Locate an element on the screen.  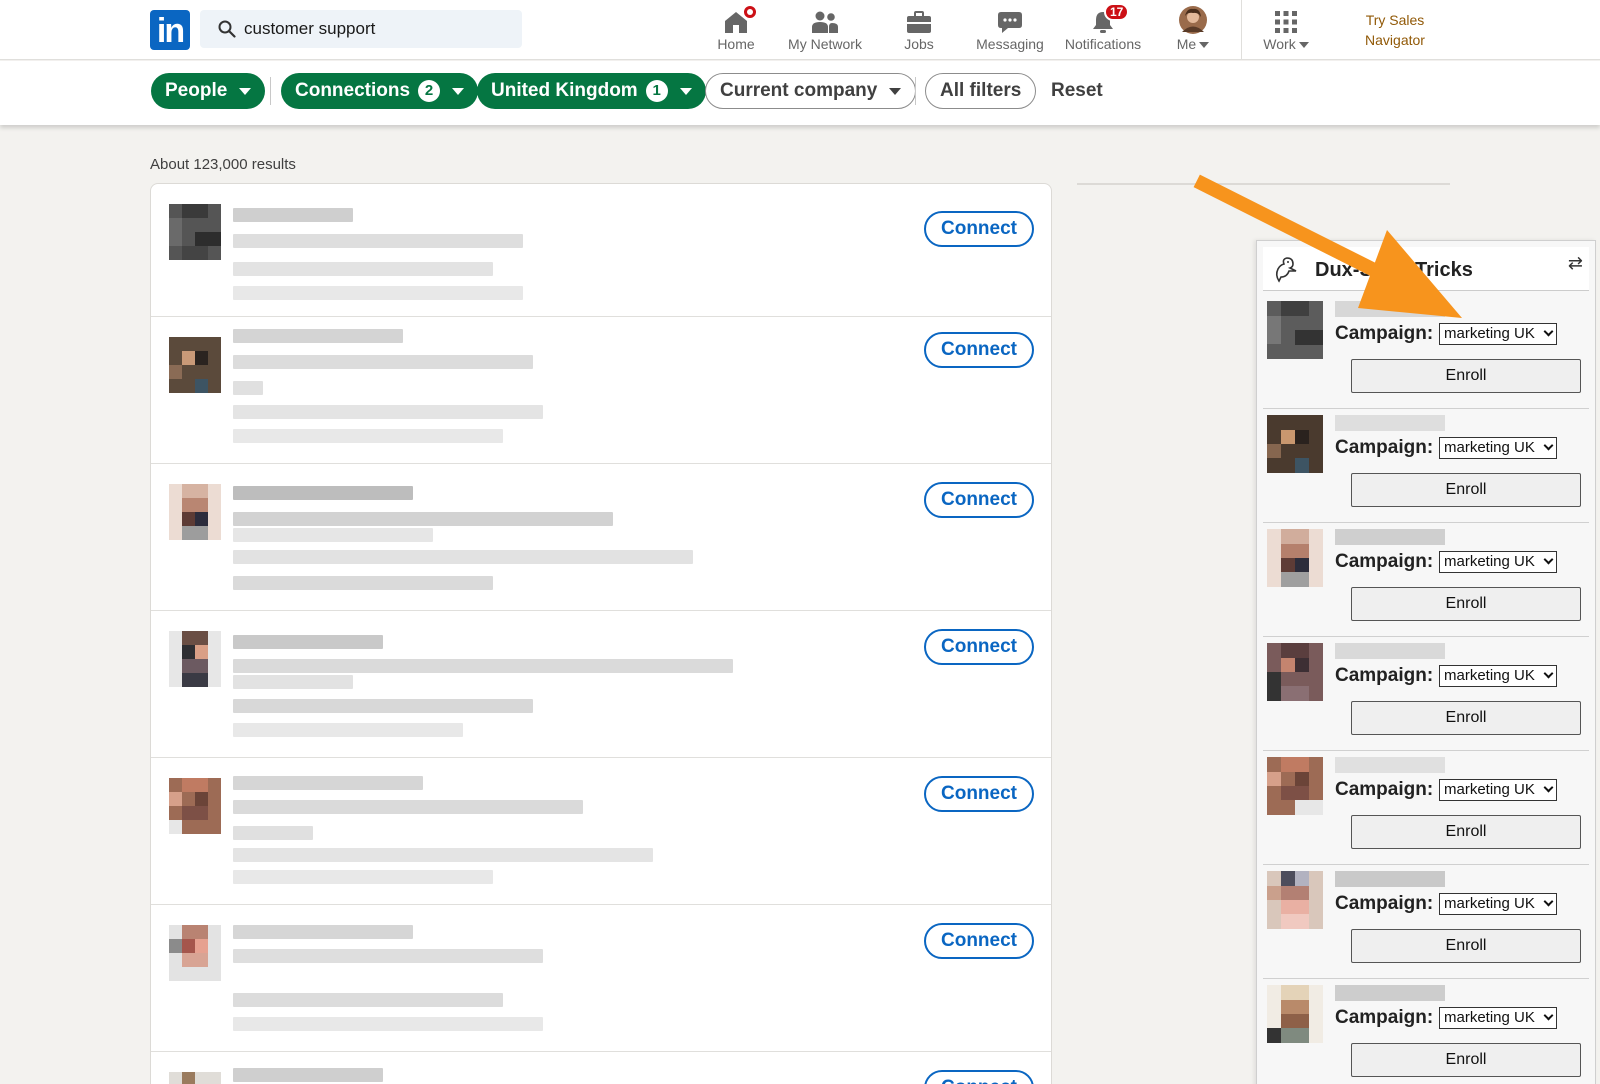
dux-soup-header: Dux-Soup Tricks ⇄ is located at coordinates (1426, 269).